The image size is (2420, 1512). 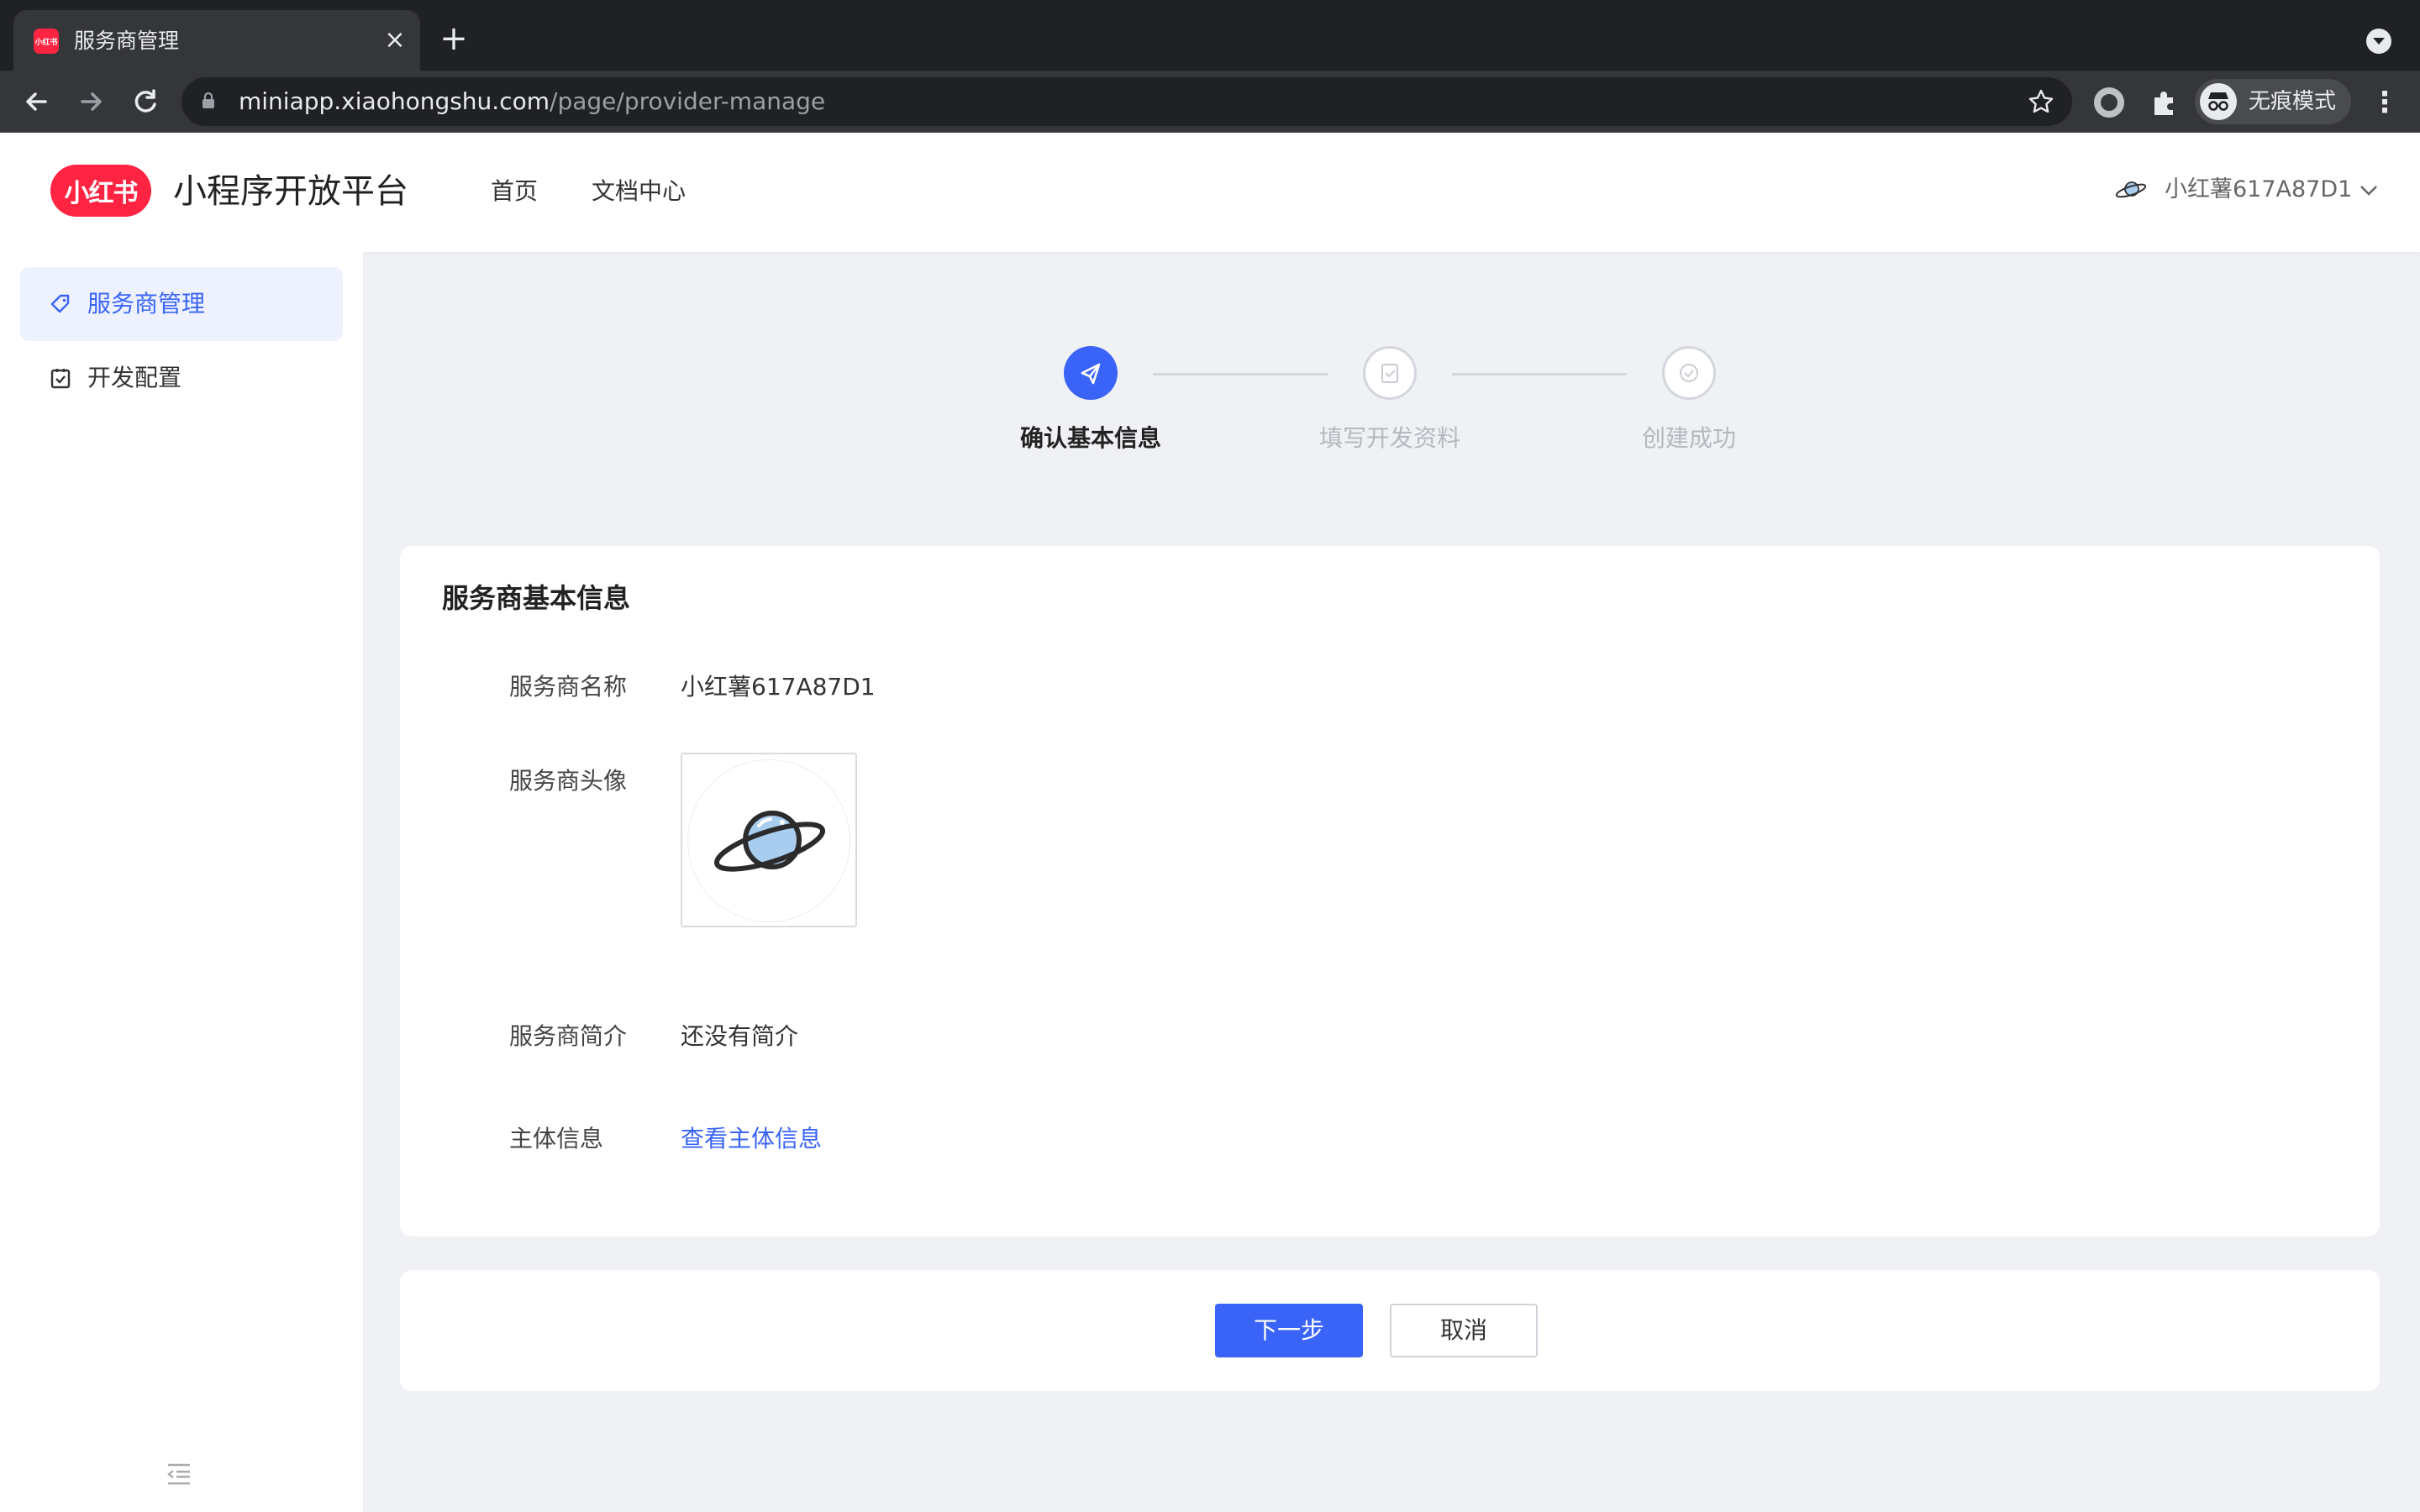 What do you see at coordinates (2218, 101) in the screenshot?
I see `incognito-icon` at bounding box center [2218, 101].